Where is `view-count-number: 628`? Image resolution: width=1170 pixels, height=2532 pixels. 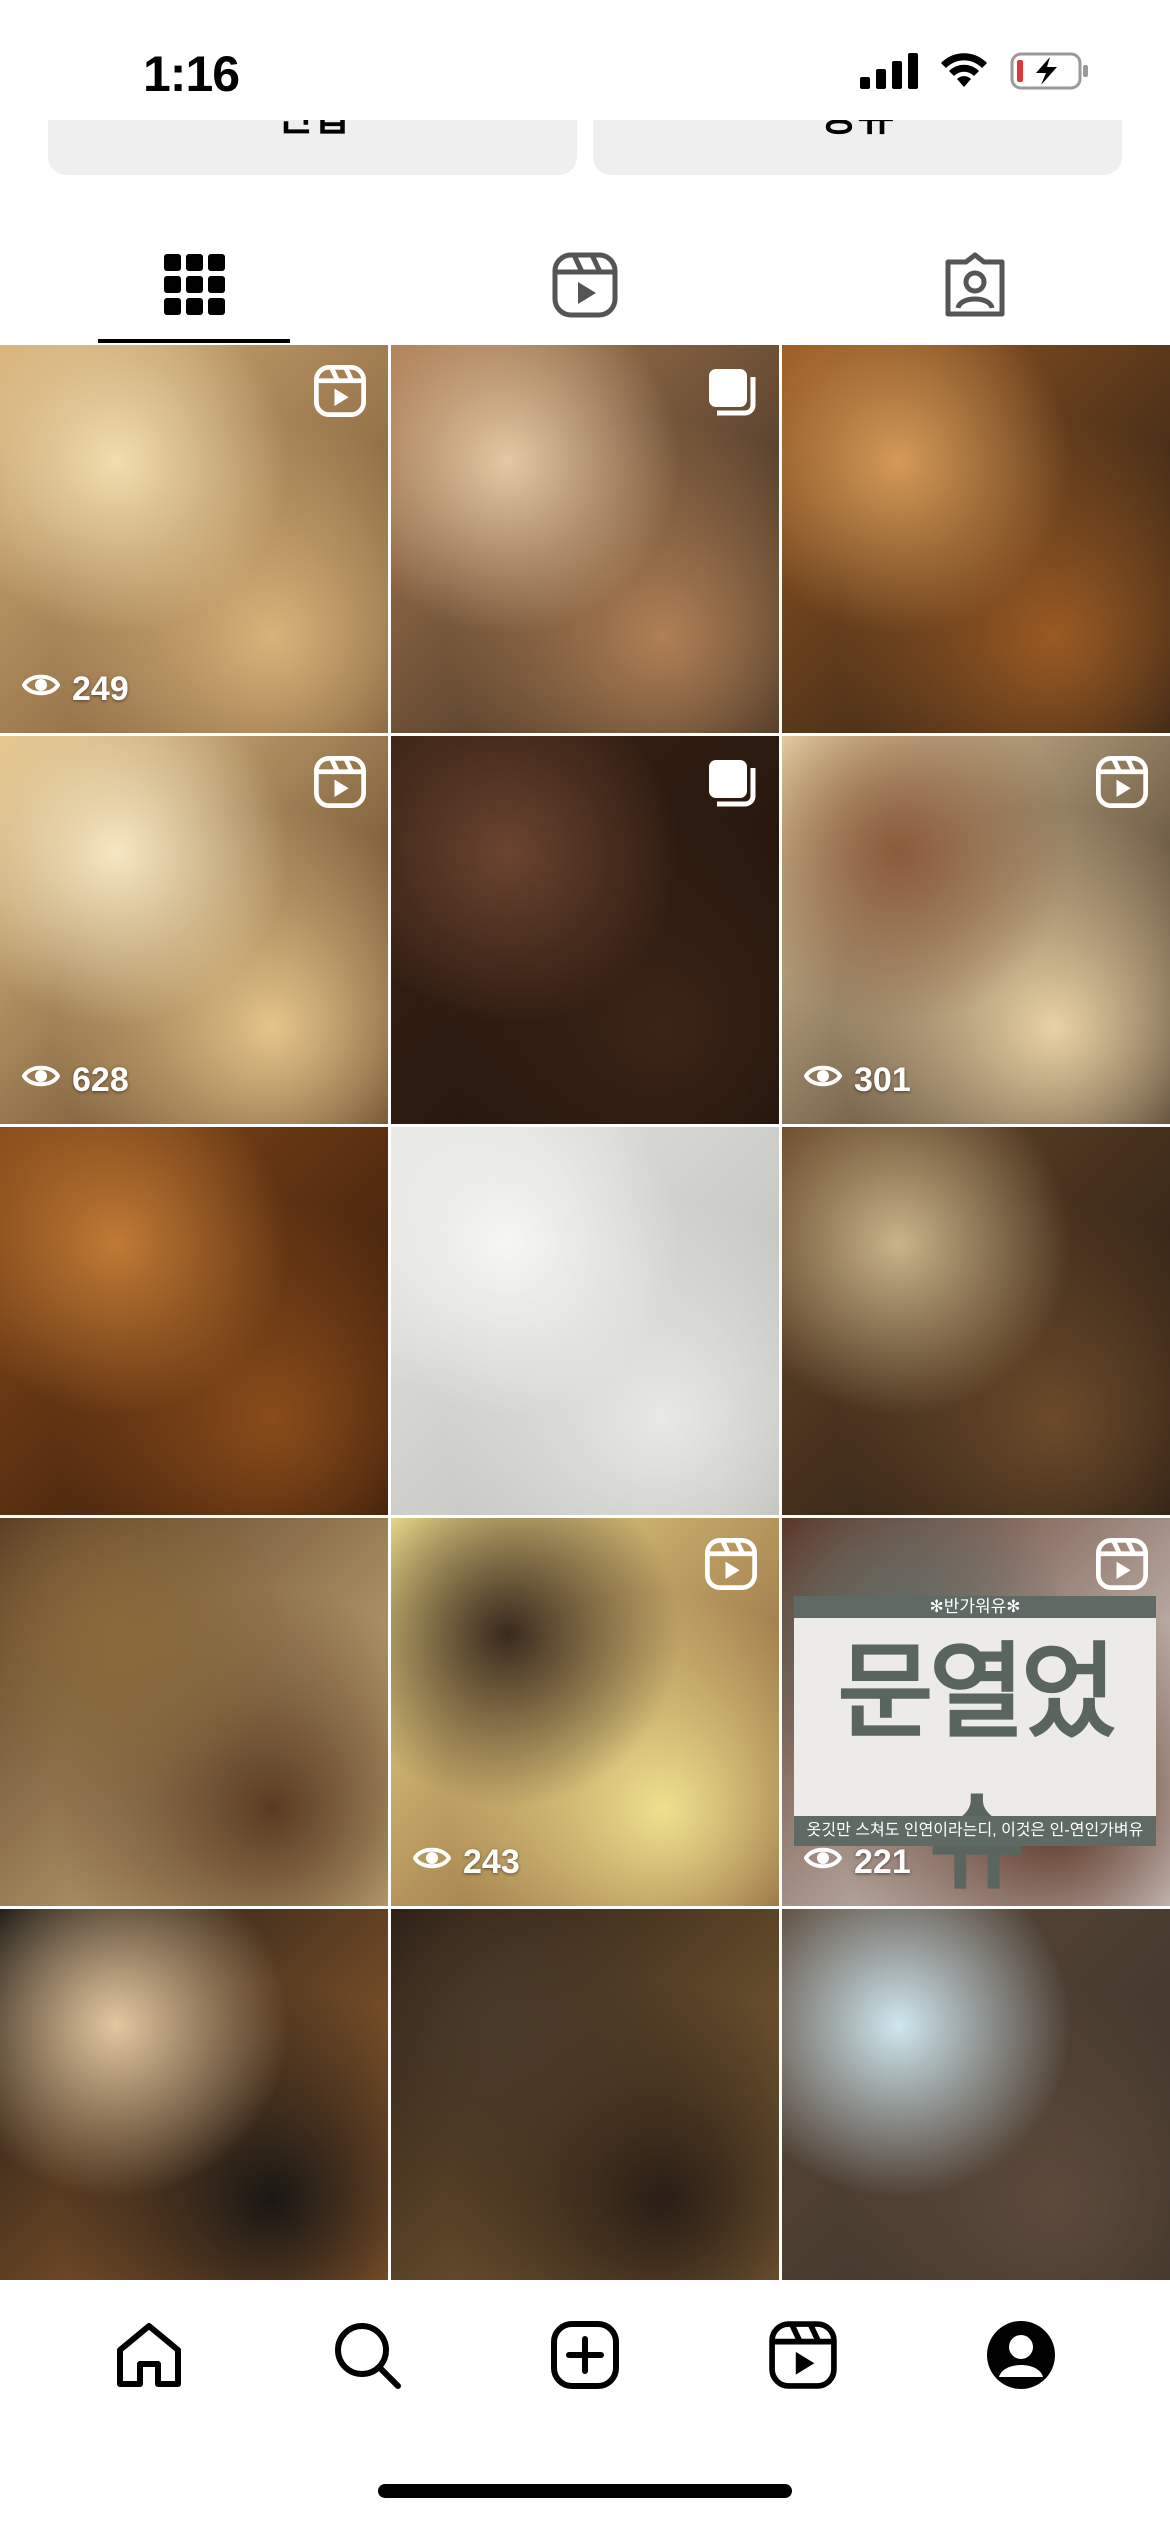
view-count-number: 628 is located at coordinates (100, 1080).